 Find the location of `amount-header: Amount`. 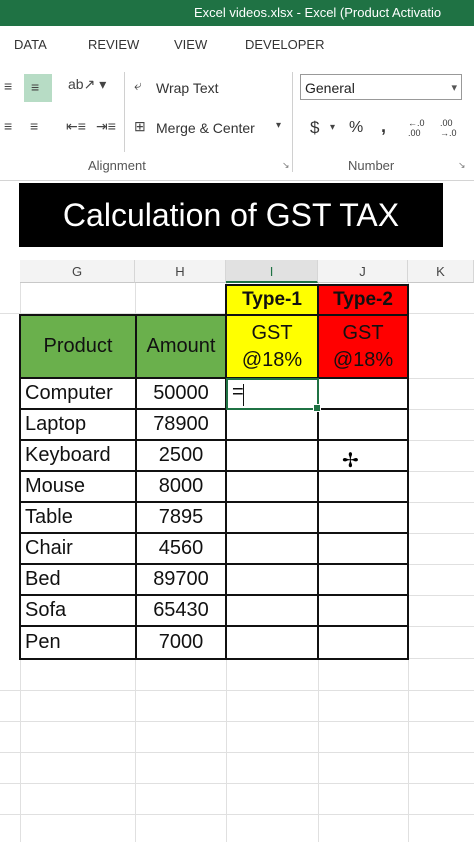

amount-header: Amount is located at coordinates (181, 346).